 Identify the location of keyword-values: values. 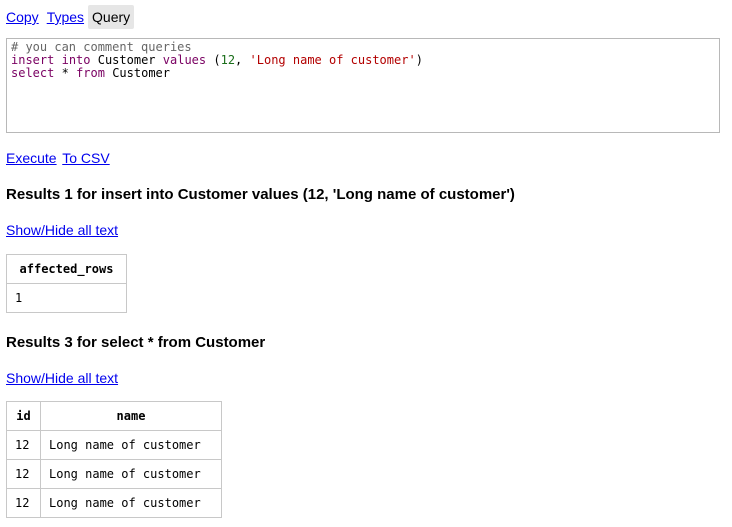
(184, 60).